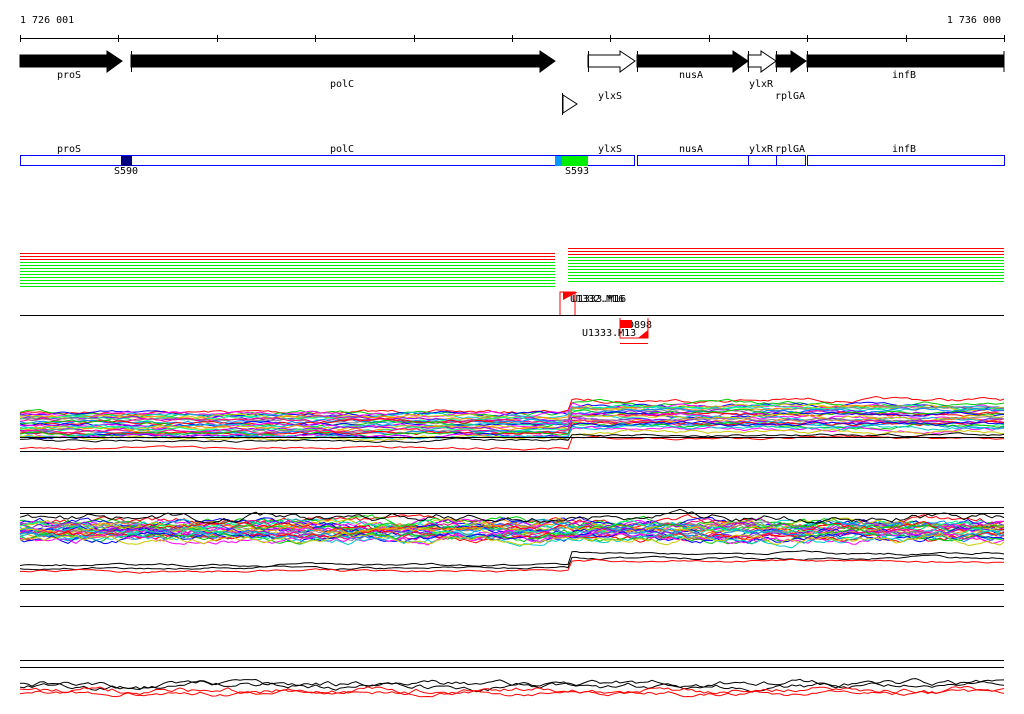 The image size is (1024, 714). Describe the element at coordinates (342, 84) in the screenshot. I see `gene-label: polC` at that location.